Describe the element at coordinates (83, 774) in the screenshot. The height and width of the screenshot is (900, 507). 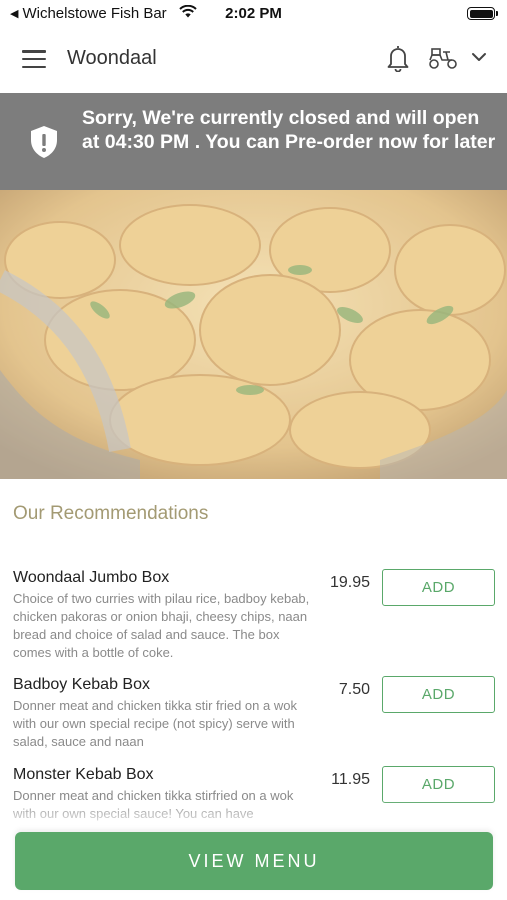
I see `item-name: Monster Kebab Box` at that location.